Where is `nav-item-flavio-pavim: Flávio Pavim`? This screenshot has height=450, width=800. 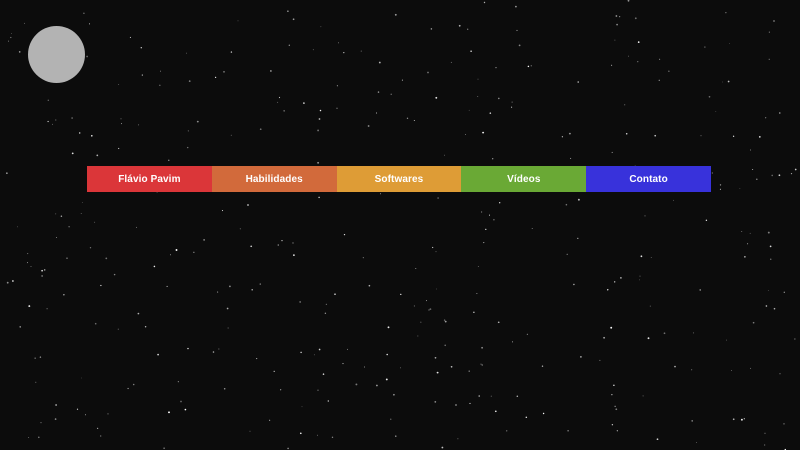
nav-item-flavio-pavim: Flávio Pavim is located at coordinates (149, 179).